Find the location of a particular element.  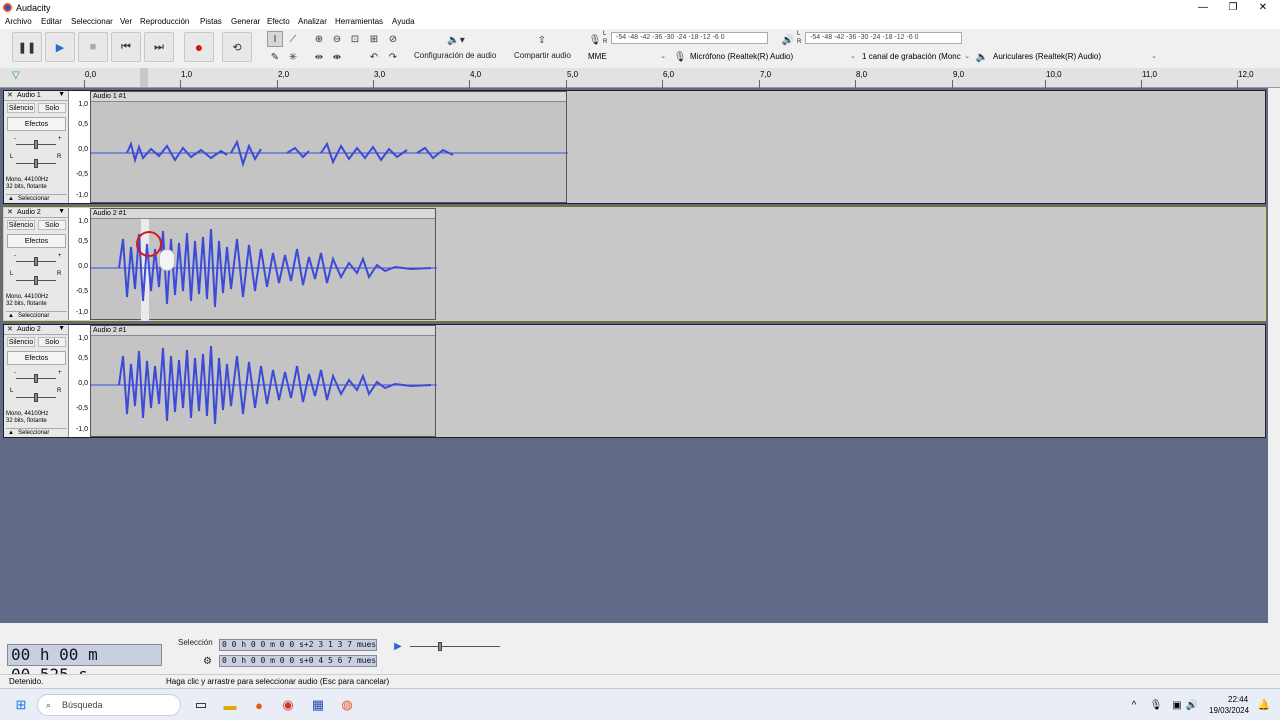

volume-icon: 🔊 is located at coordinates (1192, 705).